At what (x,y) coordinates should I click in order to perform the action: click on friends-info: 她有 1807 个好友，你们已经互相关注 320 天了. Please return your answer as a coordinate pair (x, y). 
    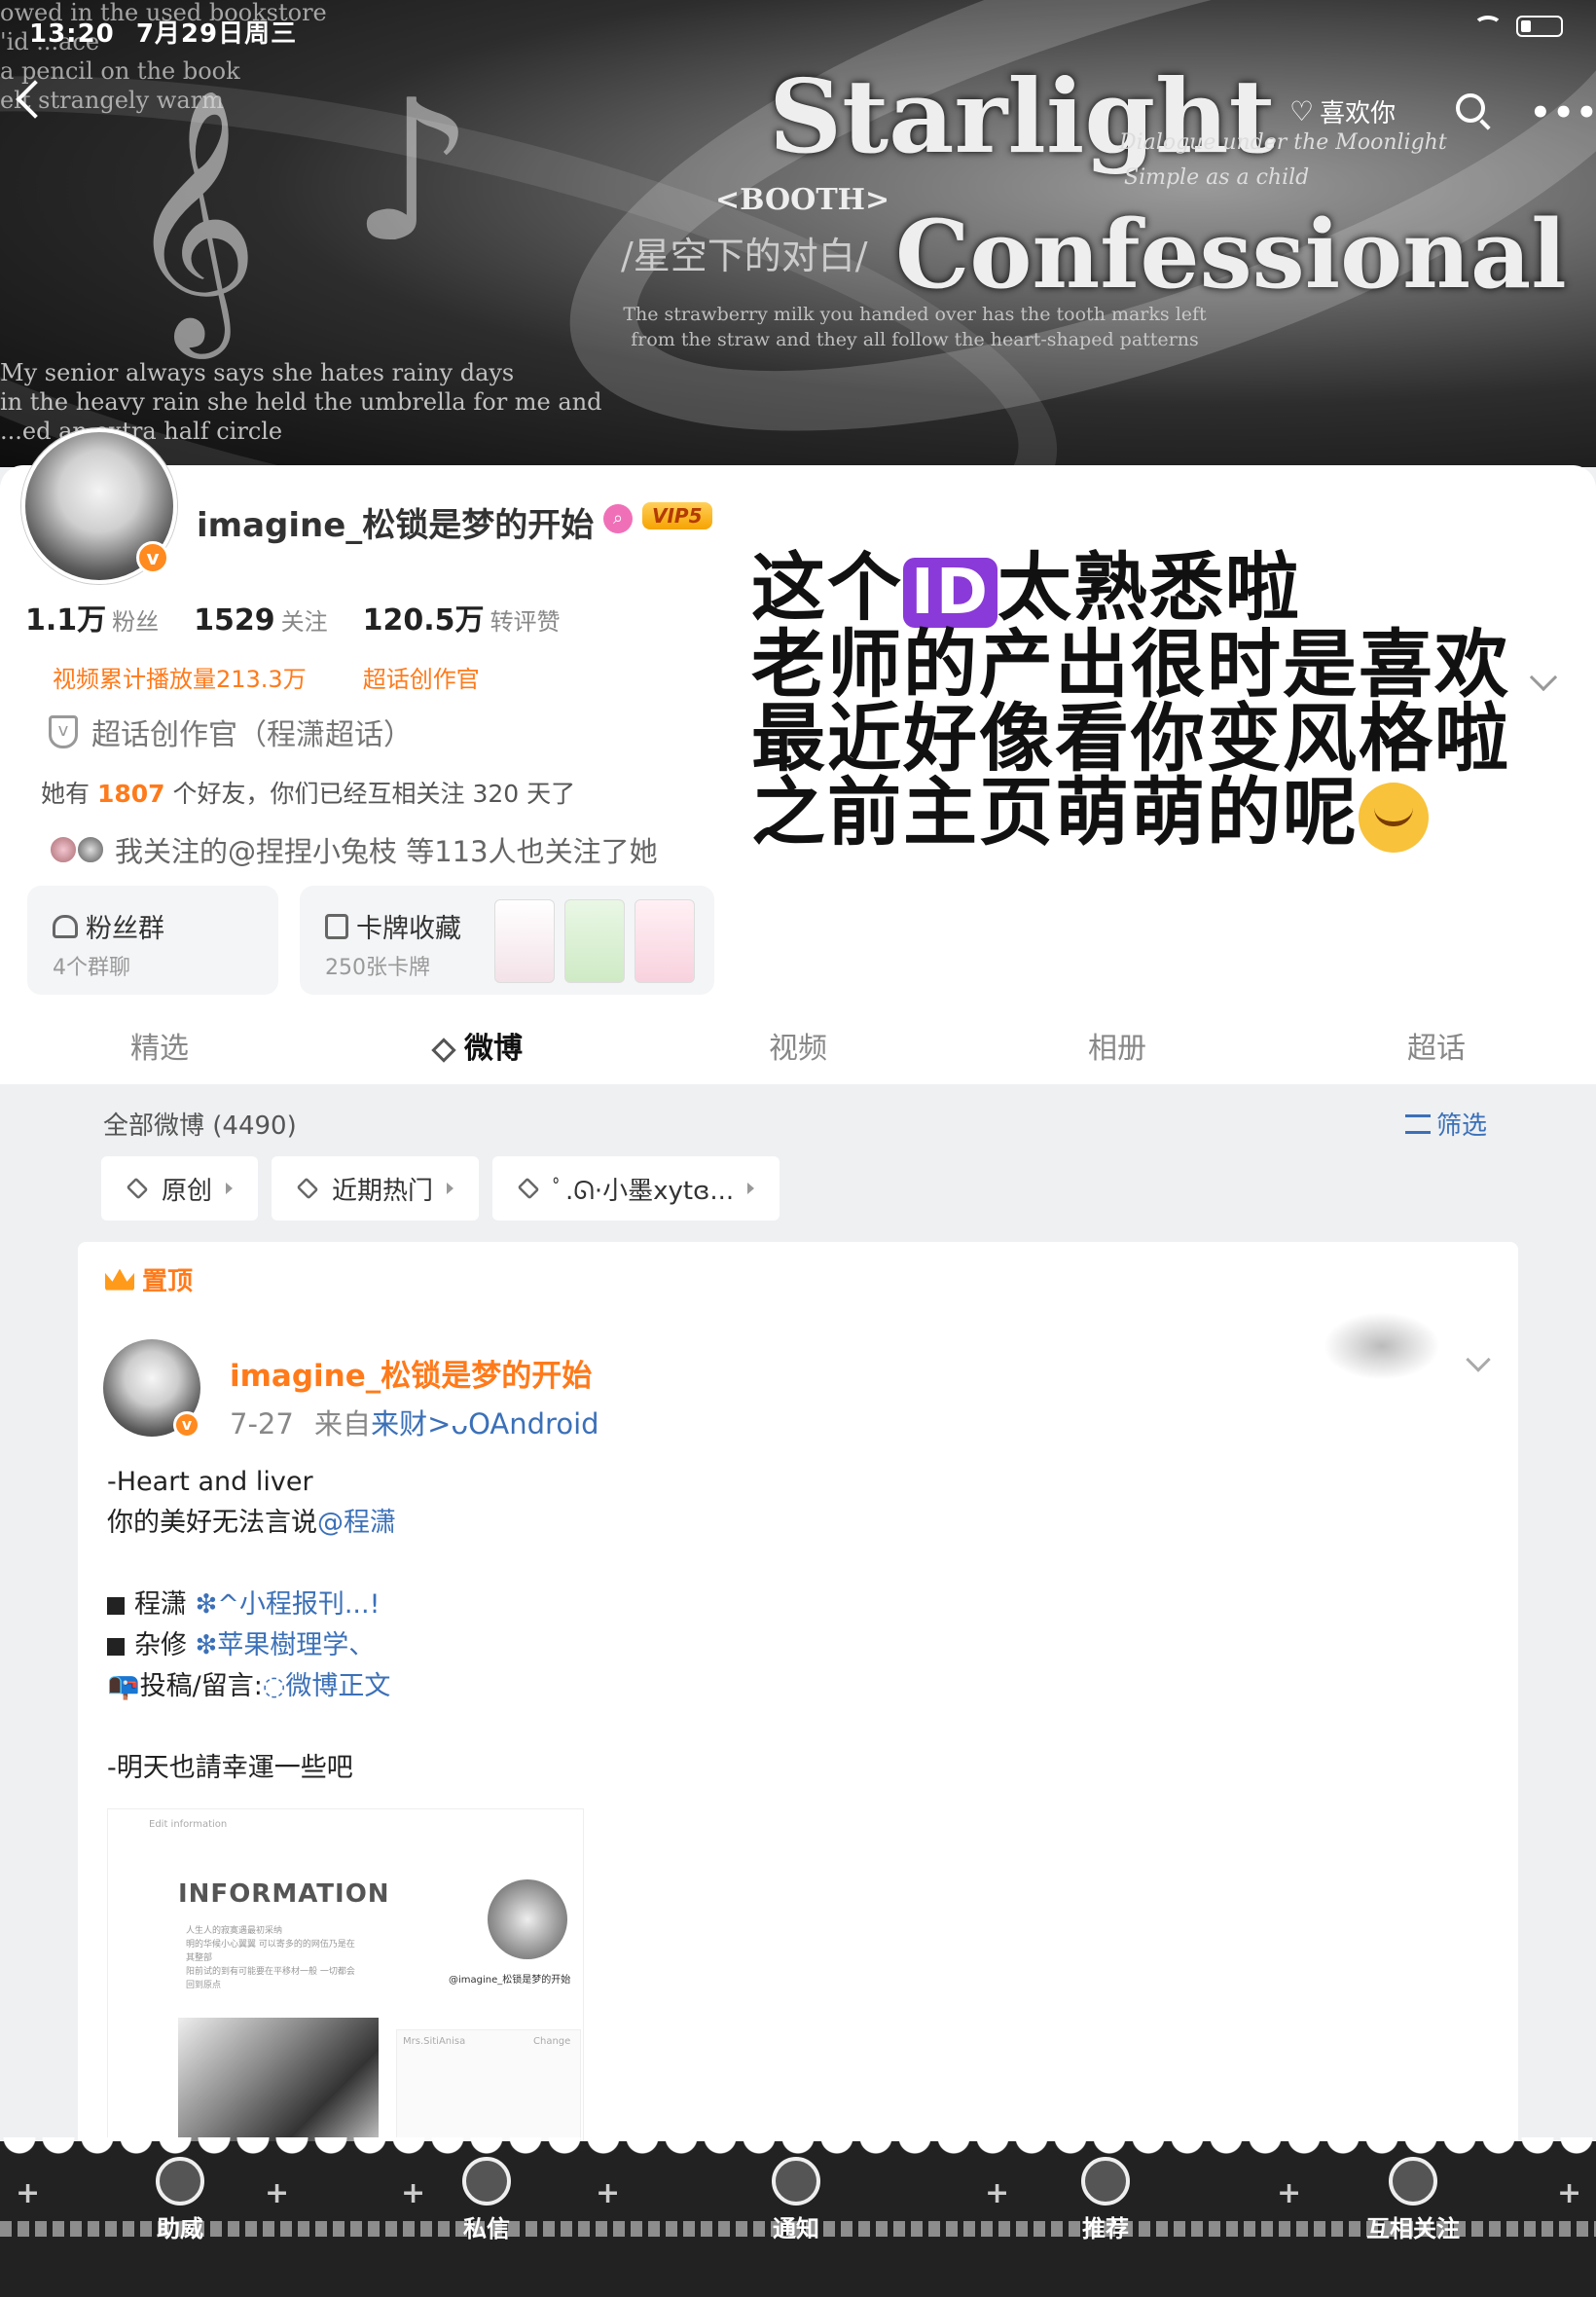
    Looking at the image, I should click on (308, 792).